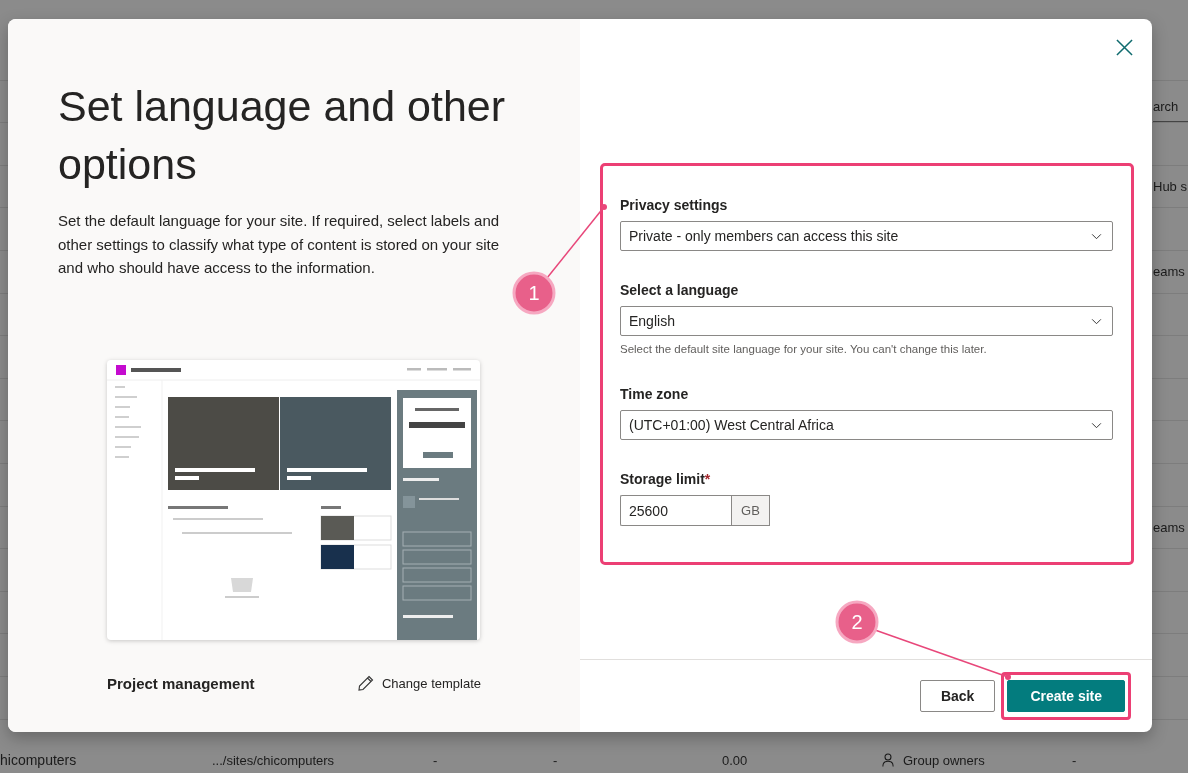 The width and height of the screenshot is (1188, 773). I want to click on search-field: arch, so click(1170, 107).